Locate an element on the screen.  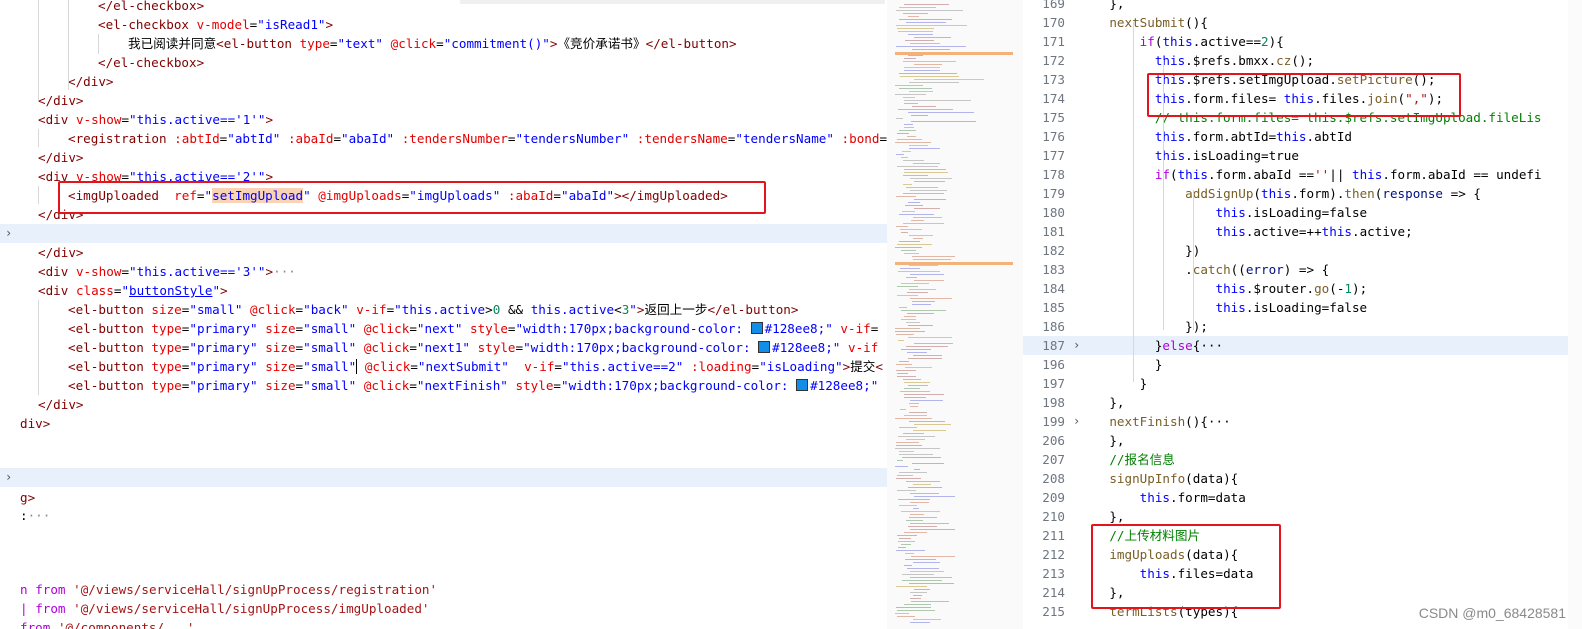
code-line-current: › <div v-show="this.active=='3'">··· is located at coordinates (443, 251).